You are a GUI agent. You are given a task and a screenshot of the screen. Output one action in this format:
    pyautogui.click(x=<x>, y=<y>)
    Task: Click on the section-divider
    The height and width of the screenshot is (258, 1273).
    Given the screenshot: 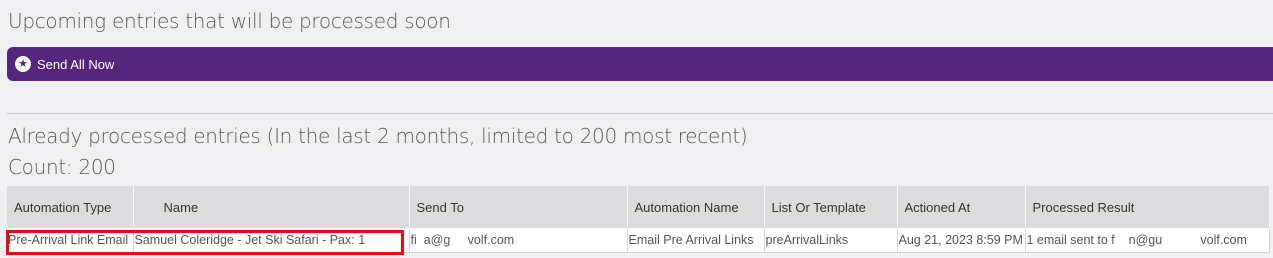 What is the action you would take?
    pyautogui.click(x=640, y=113)
    